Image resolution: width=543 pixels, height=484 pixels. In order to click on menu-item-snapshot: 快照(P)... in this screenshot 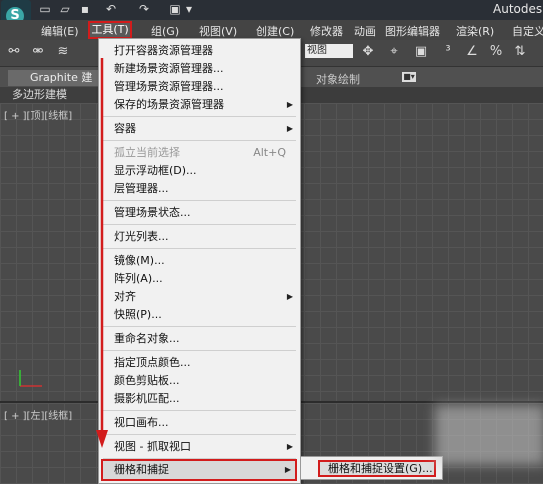, I will do `click(199, 315)`.